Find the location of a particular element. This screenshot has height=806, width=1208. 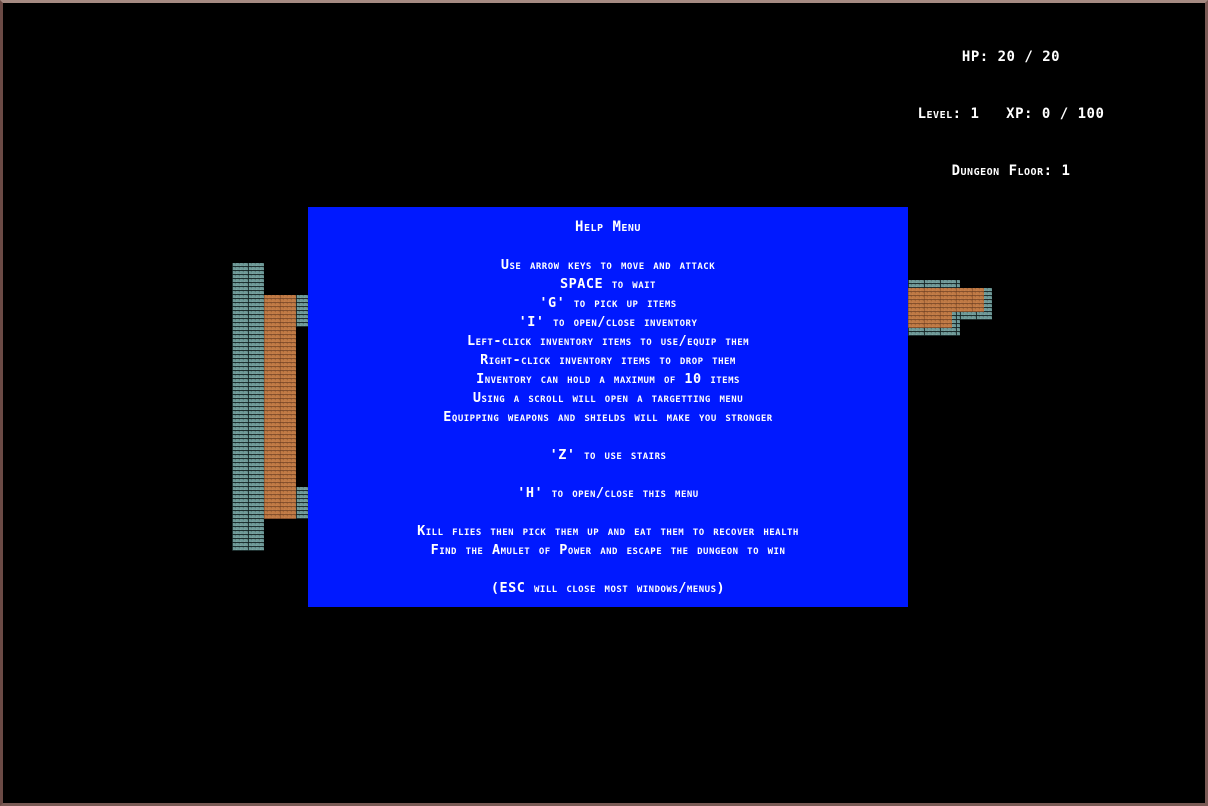

hp-readout: HP: 20 / 20 is located at coordinates (1011, 57).